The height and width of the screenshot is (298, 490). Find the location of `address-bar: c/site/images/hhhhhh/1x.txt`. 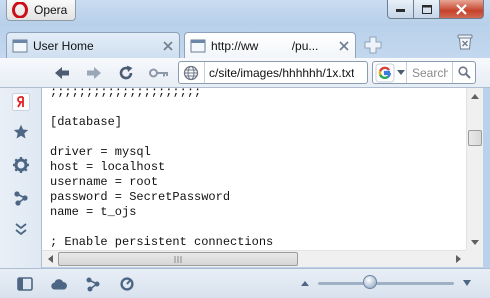

address-bar: c/site/images/hhhhhh/1x.txt is located at coordinates (273, 72).